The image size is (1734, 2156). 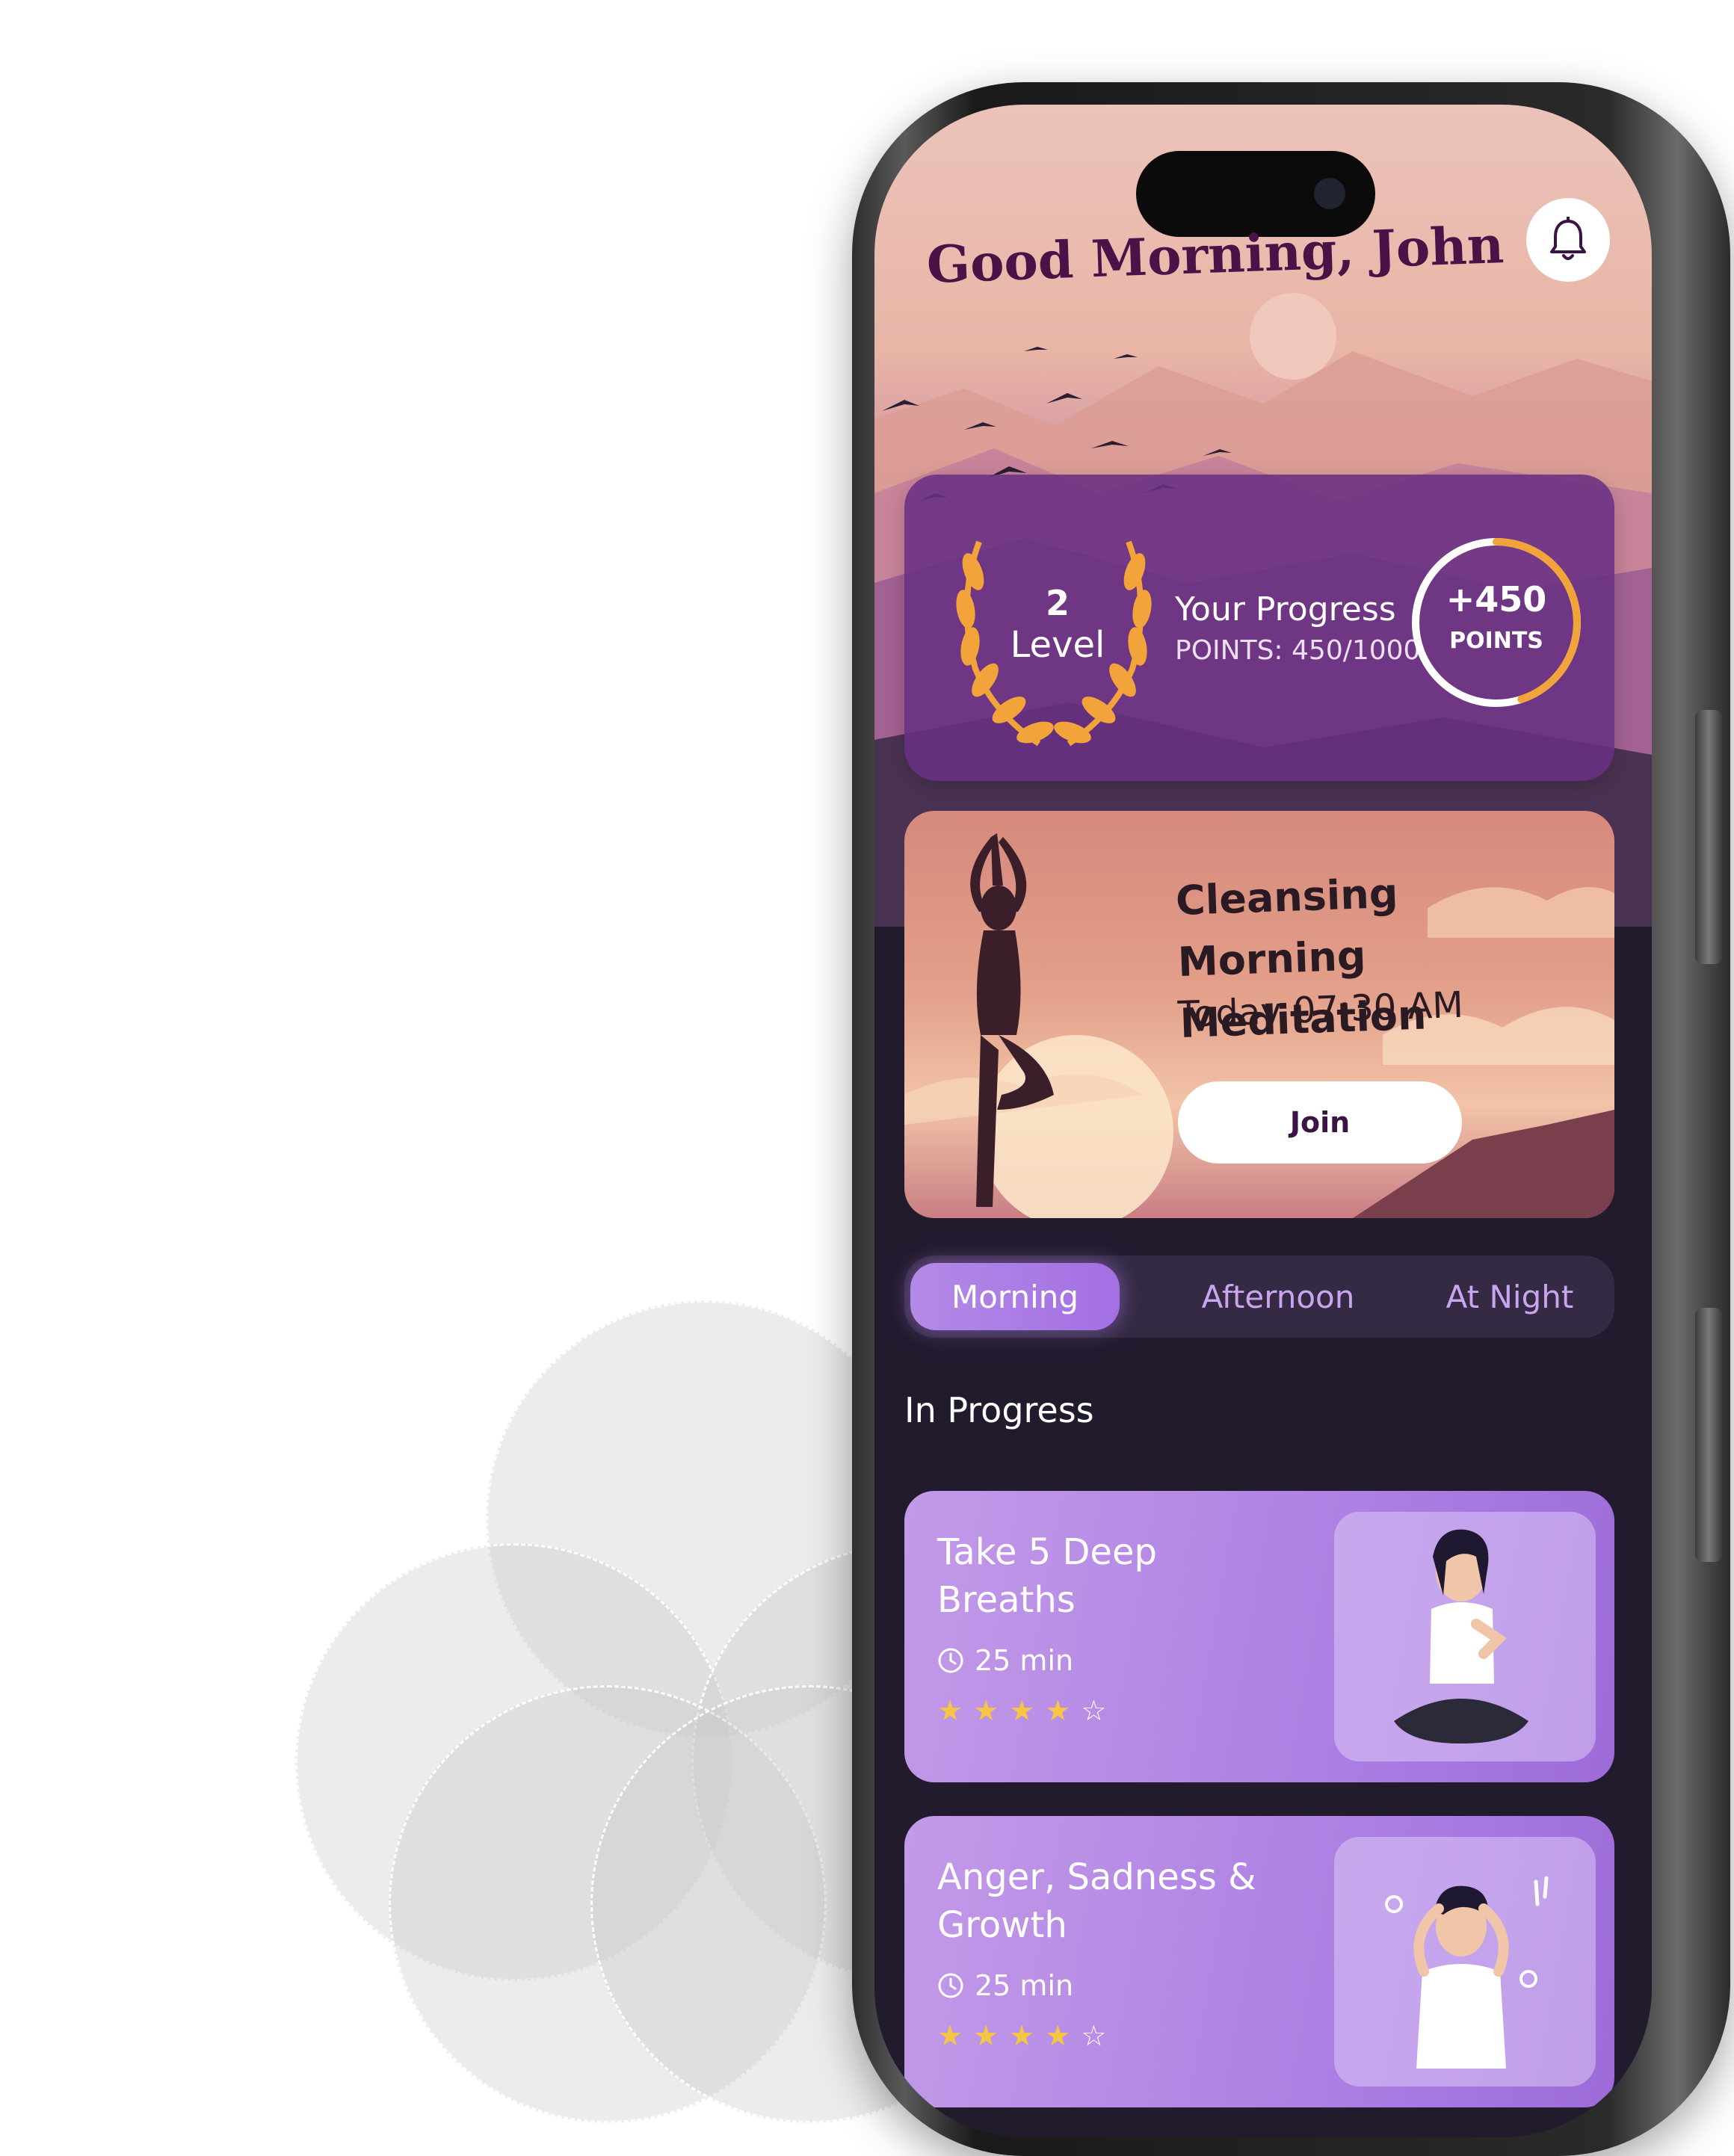 I want to click on bell-icon, so click(x=1568, y=238).